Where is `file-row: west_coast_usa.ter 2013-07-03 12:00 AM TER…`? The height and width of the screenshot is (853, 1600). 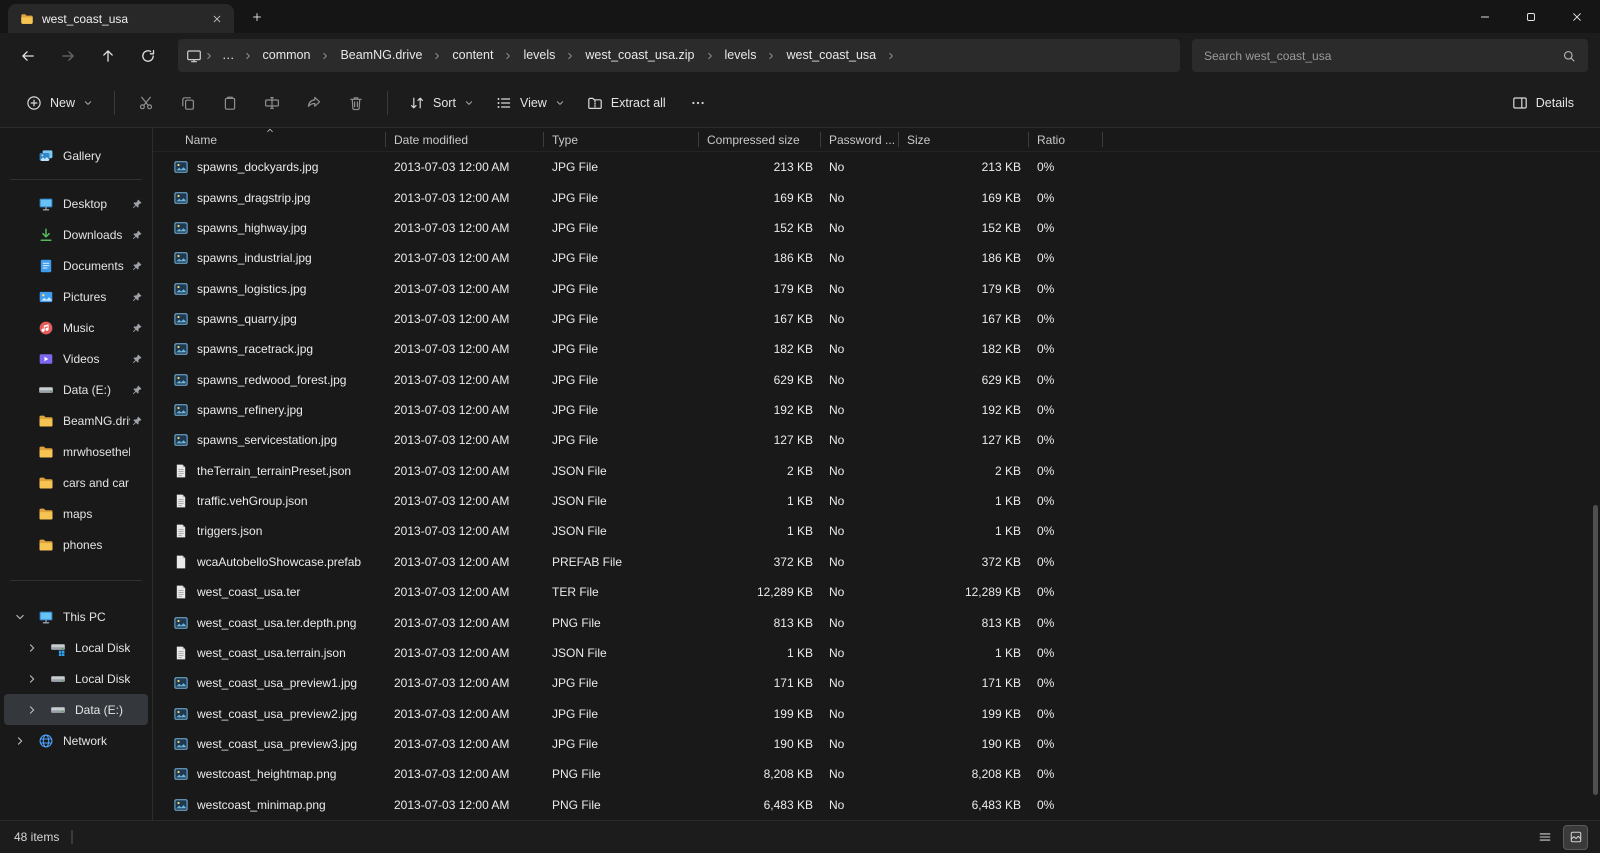
file-row: west_coast_usa.ter 2013-07-03 12:00 AM TER… is located at coordinates (876, 592).